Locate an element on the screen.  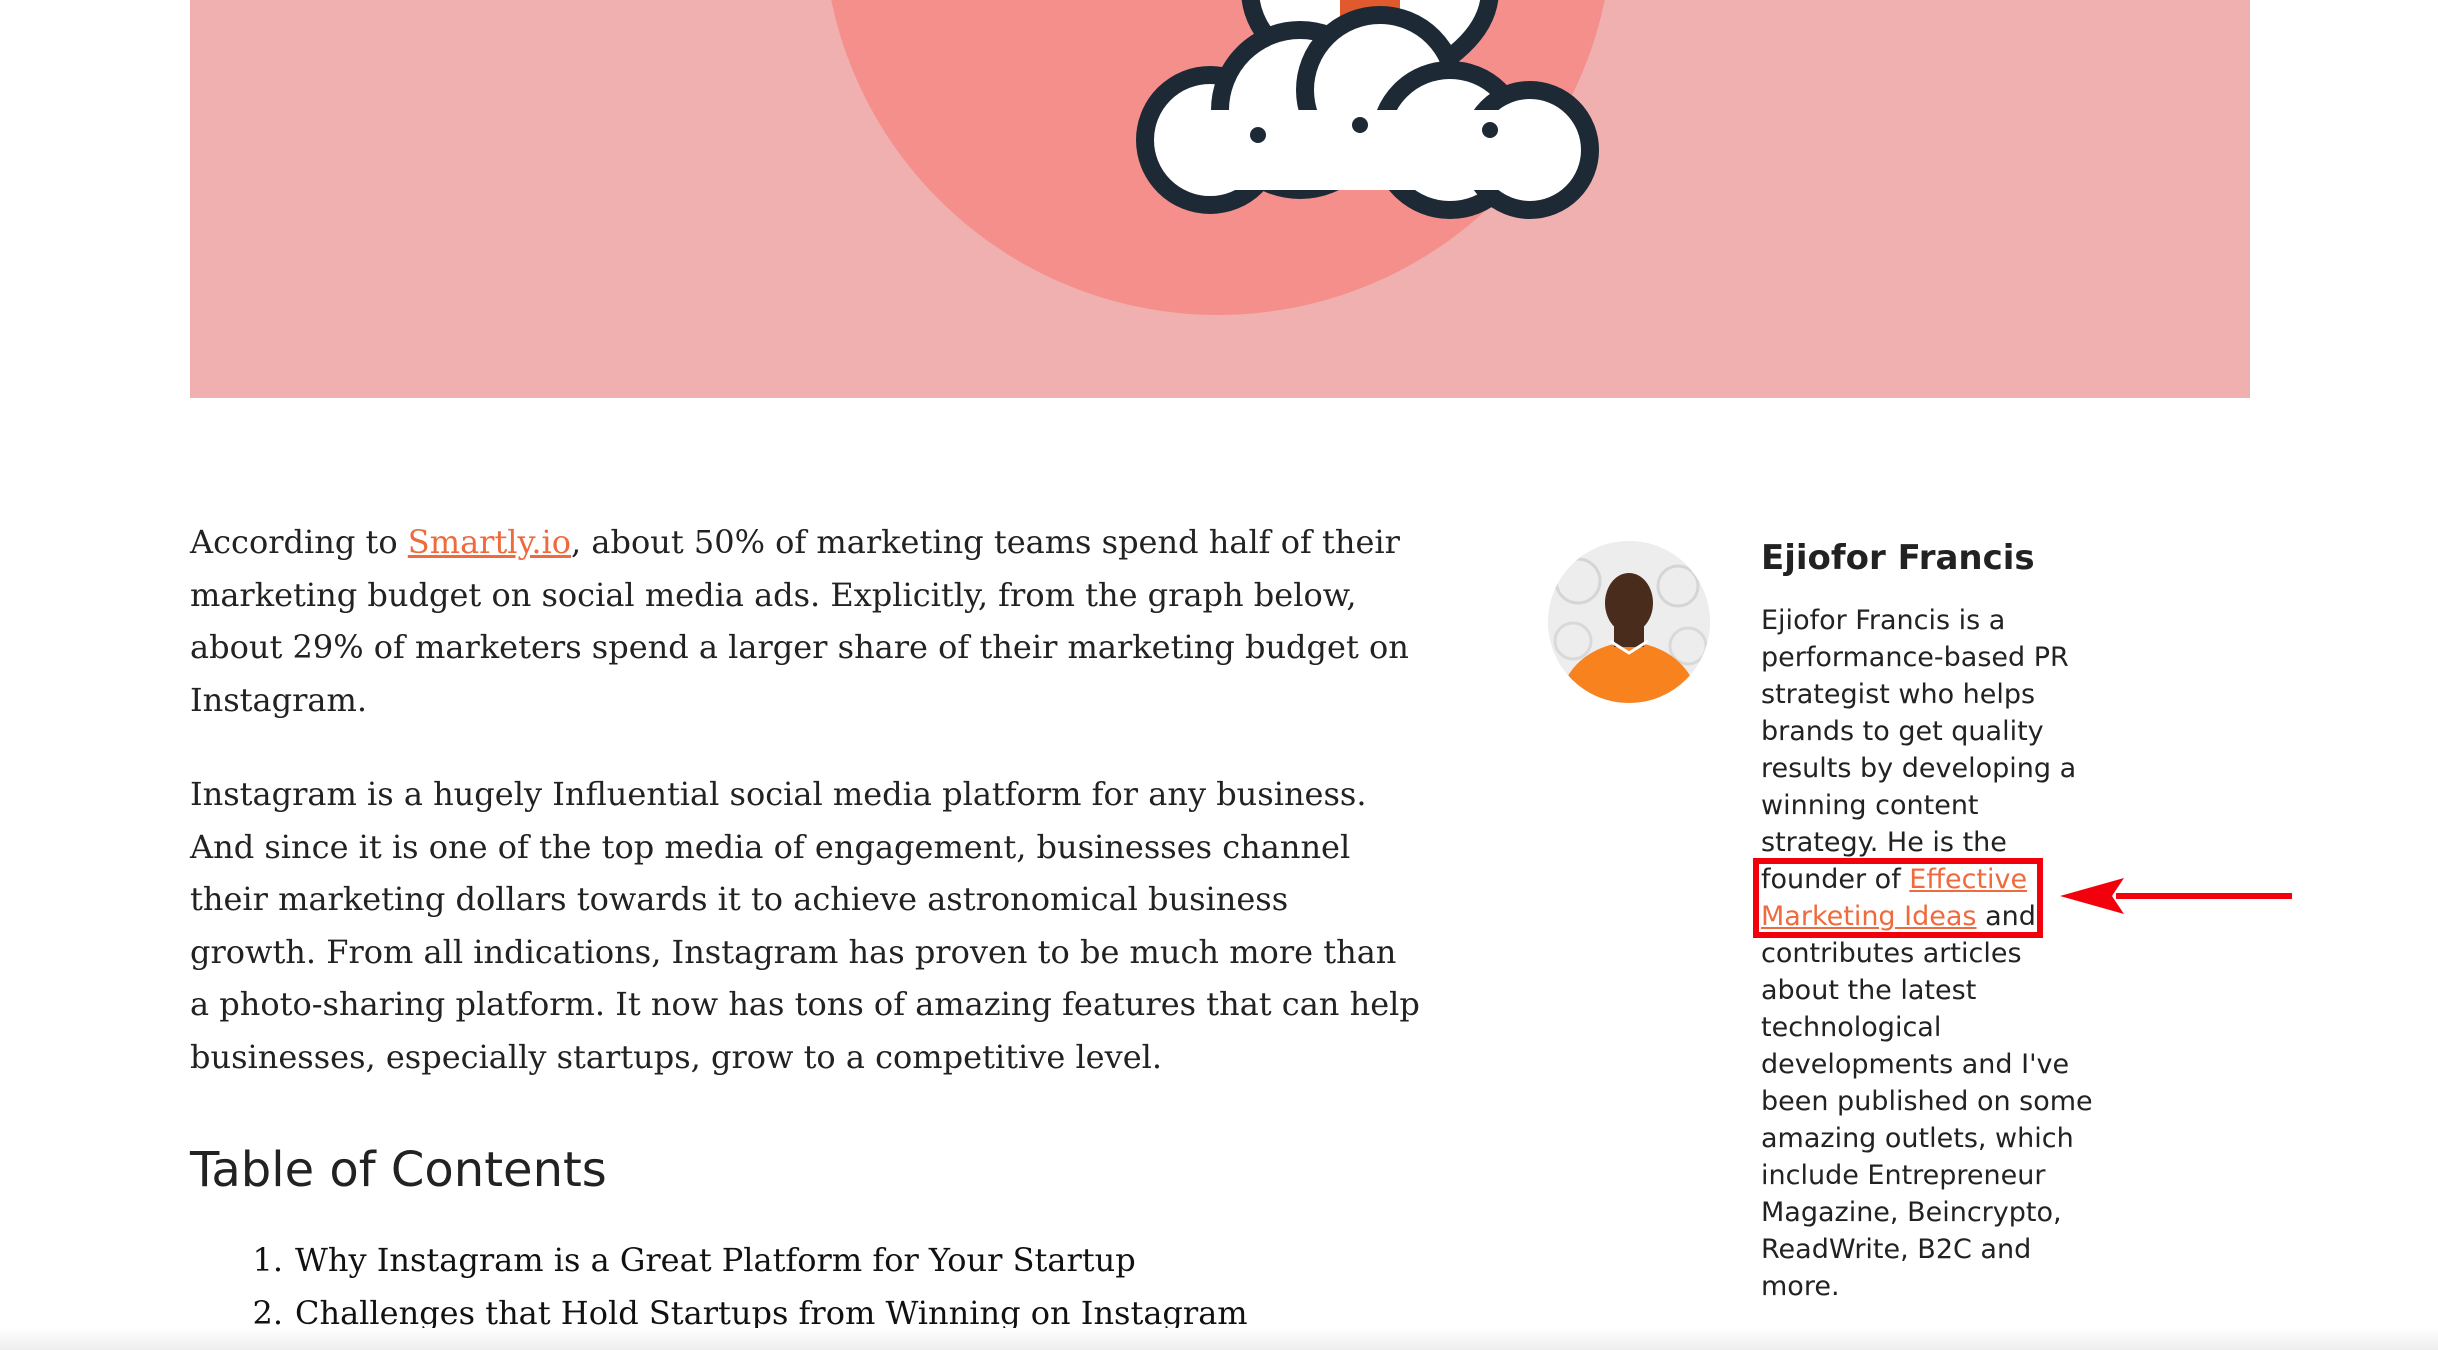
annotation-arrow-icon is located at coordinates (2176, 896).